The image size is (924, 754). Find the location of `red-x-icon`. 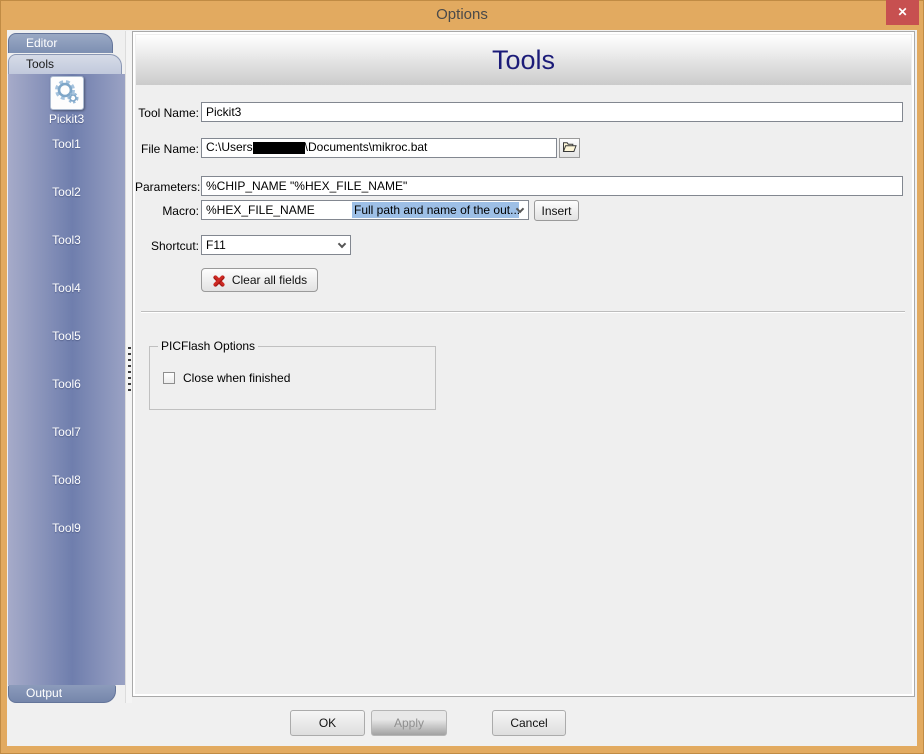

red-x-icon is located at coordinates (219, 280).